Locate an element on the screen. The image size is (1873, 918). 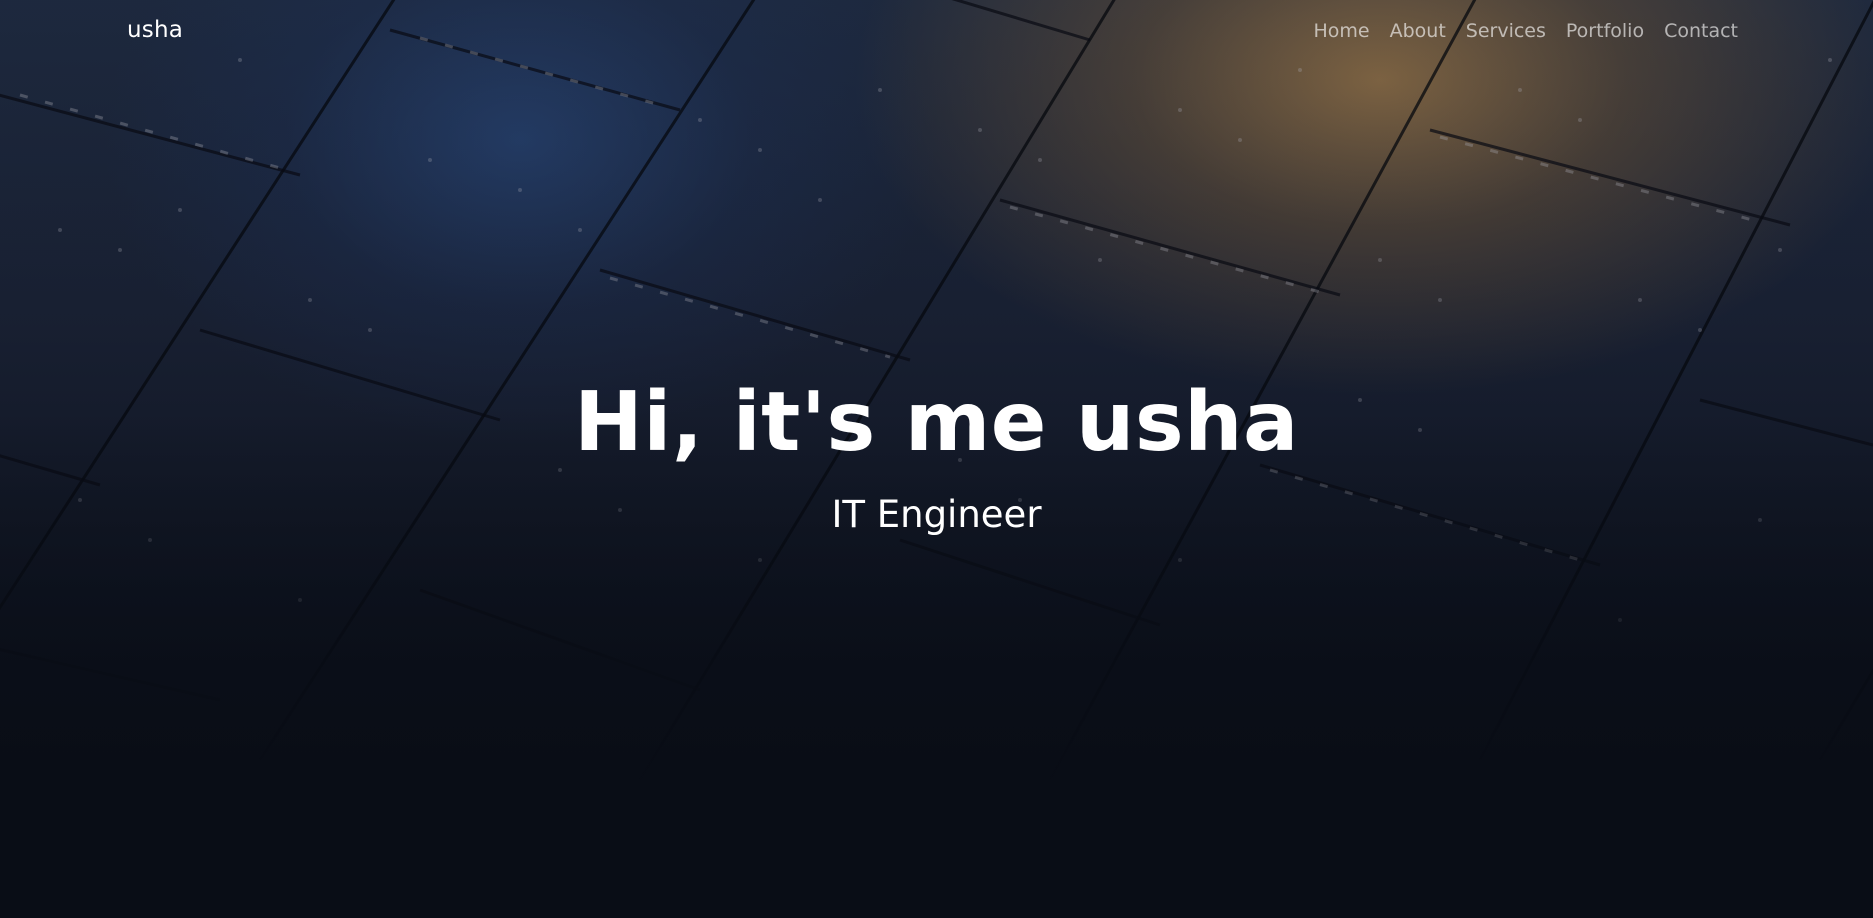
nav-link-home: Home is located at coordinates (1341, 31).